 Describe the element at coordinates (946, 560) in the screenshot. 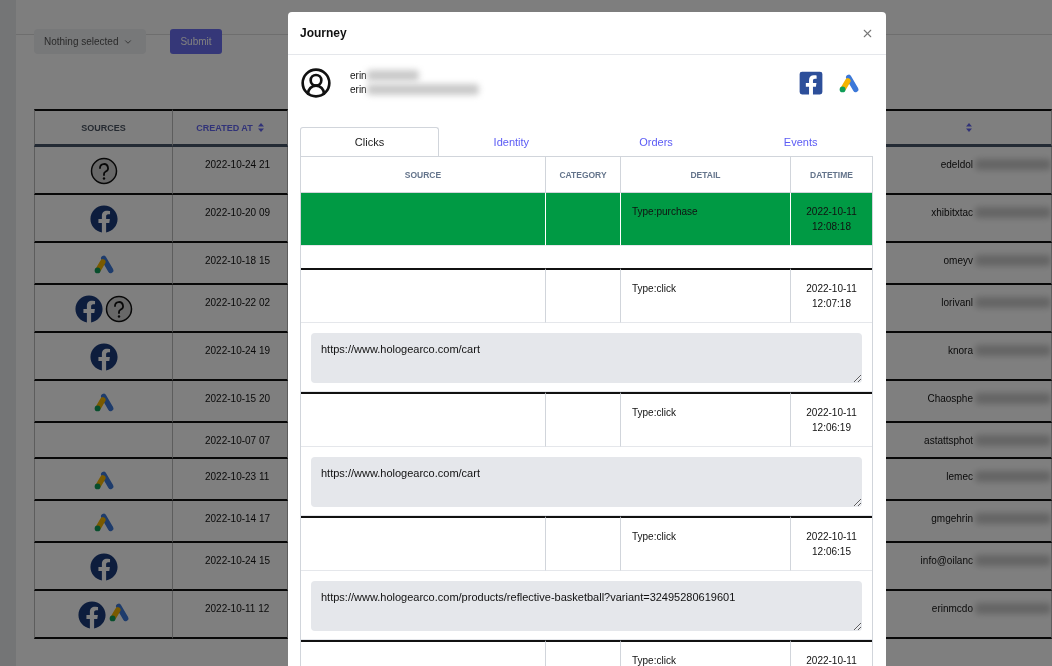

I see `table-cell: info@oilanc` at that location.